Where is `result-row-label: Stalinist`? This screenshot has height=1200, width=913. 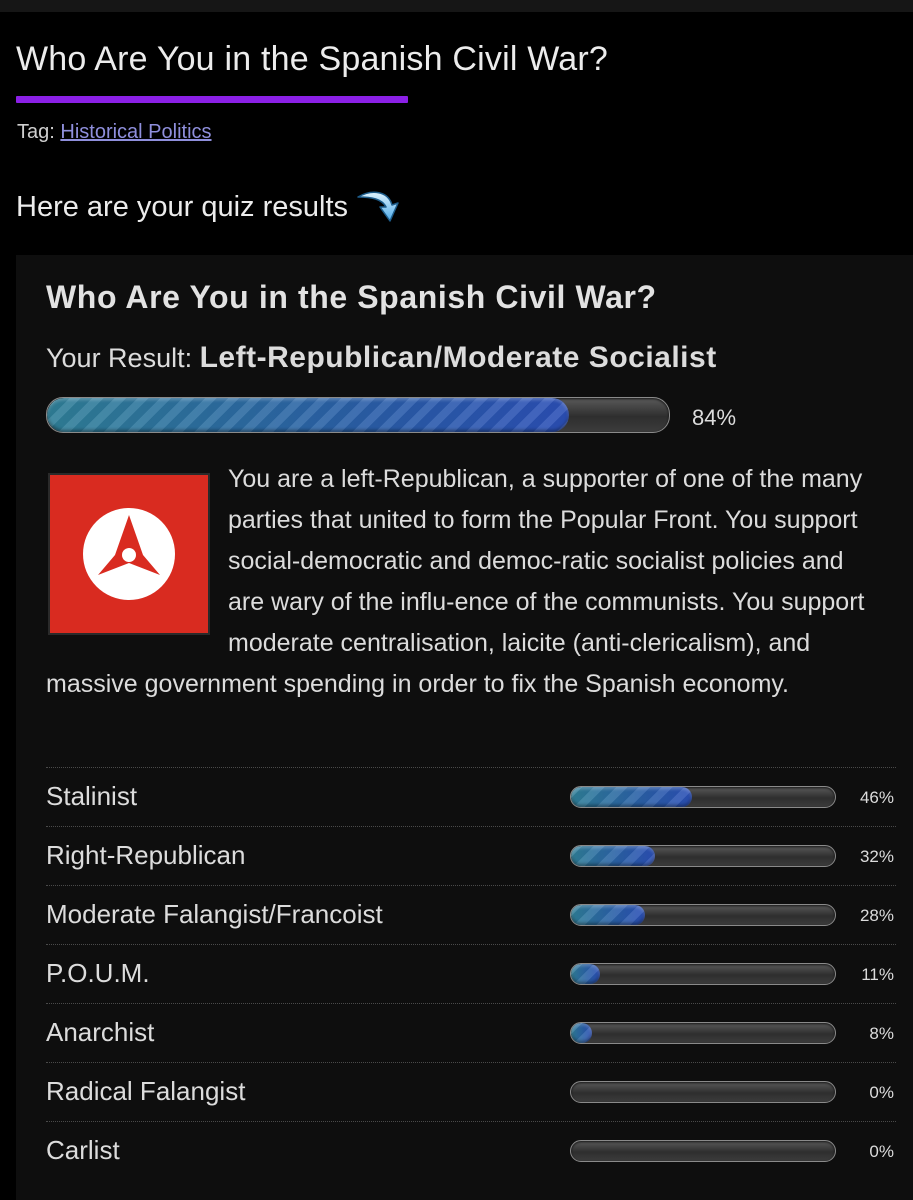 result-row-label: Stalinist is located at coordinates (92, 796).